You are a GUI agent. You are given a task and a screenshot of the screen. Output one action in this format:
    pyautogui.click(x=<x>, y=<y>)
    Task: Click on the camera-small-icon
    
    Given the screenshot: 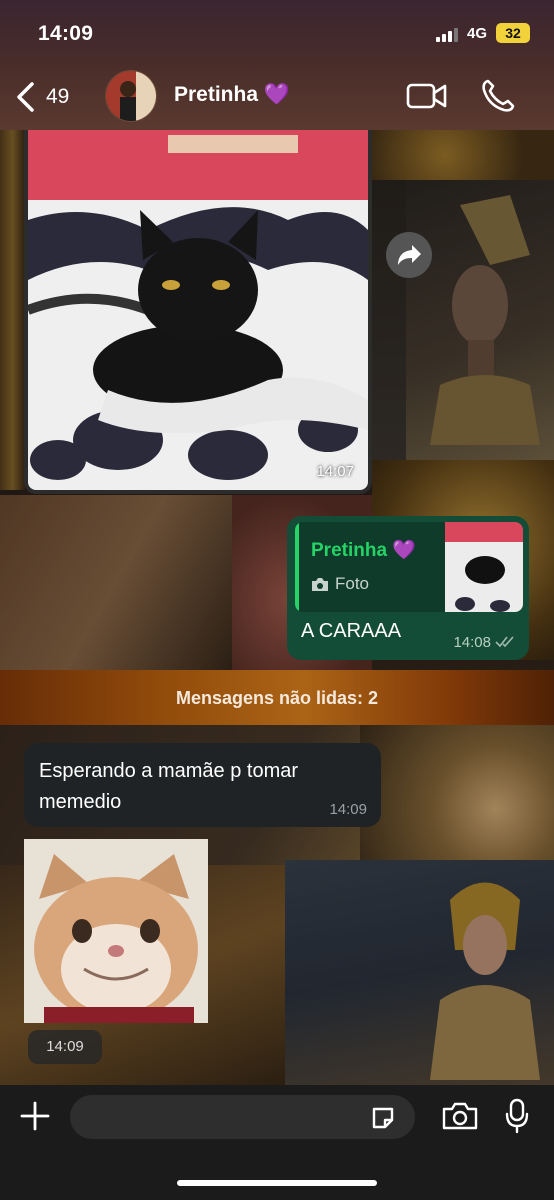 What is the action you would take?
    pyautogui.click(x=320, y=584)
    